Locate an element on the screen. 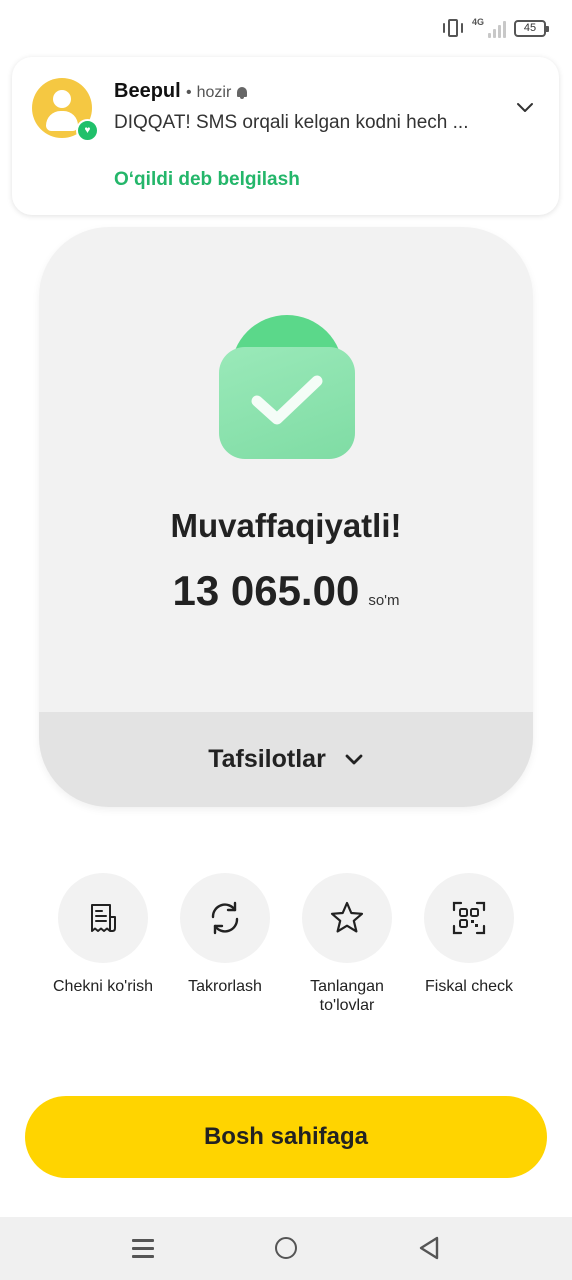 Image resolution: width=572 pixels, height=1280 pixels. signal-icon: 4G is located at coordinates (489, 28).